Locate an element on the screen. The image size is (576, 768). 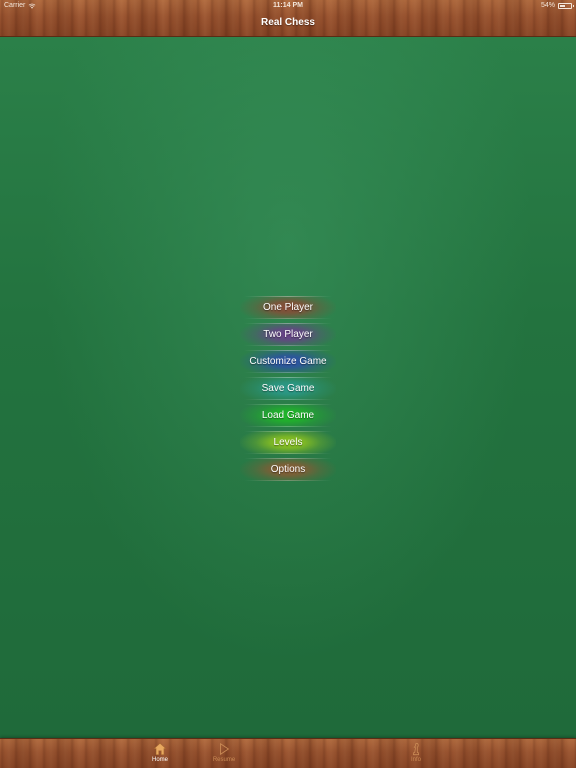
status-time: 11:14 PM is located at coordinates (288, 5).